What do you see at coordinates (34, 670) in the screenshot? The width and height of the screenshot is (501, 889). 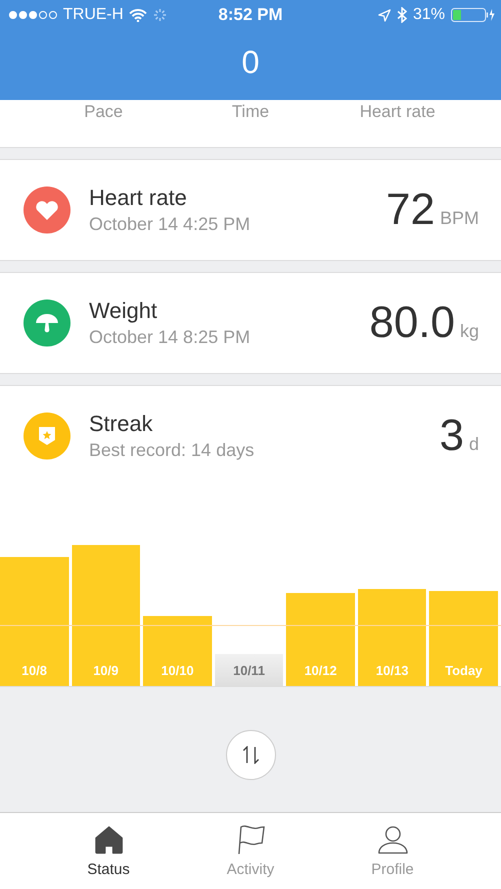 I see `bar-label: 10/8` at bounding box center [34, 670].